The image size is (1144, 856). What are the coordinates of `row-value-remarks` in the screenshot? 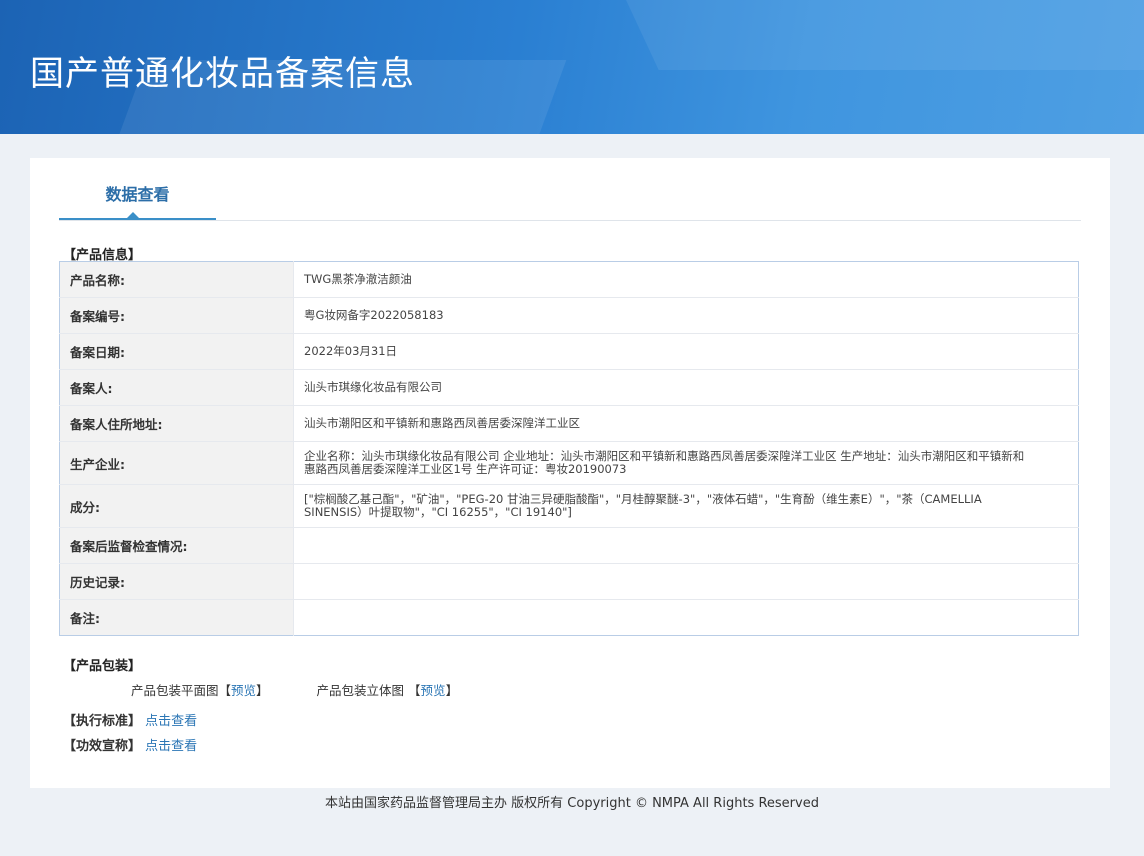 It's located at (686, 618).